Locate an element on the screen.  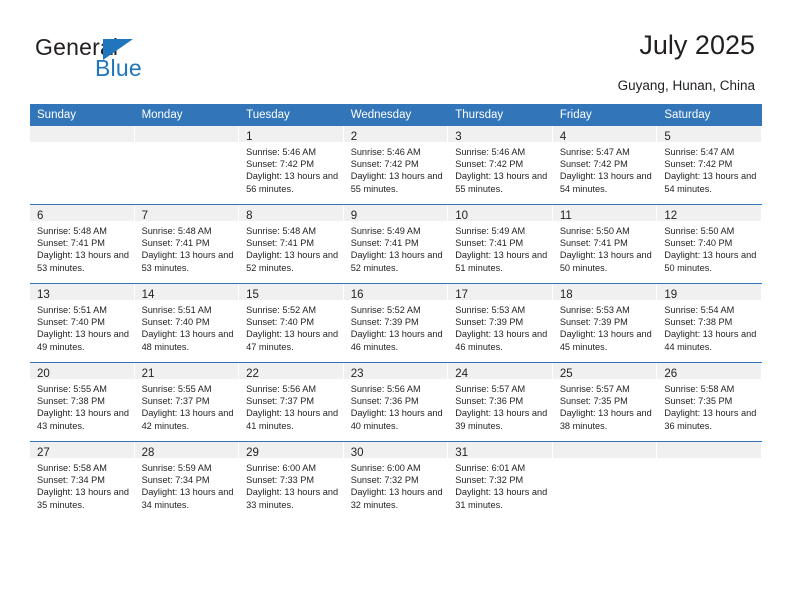
sunset-text: Sunset: 7:34 PM is located at coordinates (71, 480).